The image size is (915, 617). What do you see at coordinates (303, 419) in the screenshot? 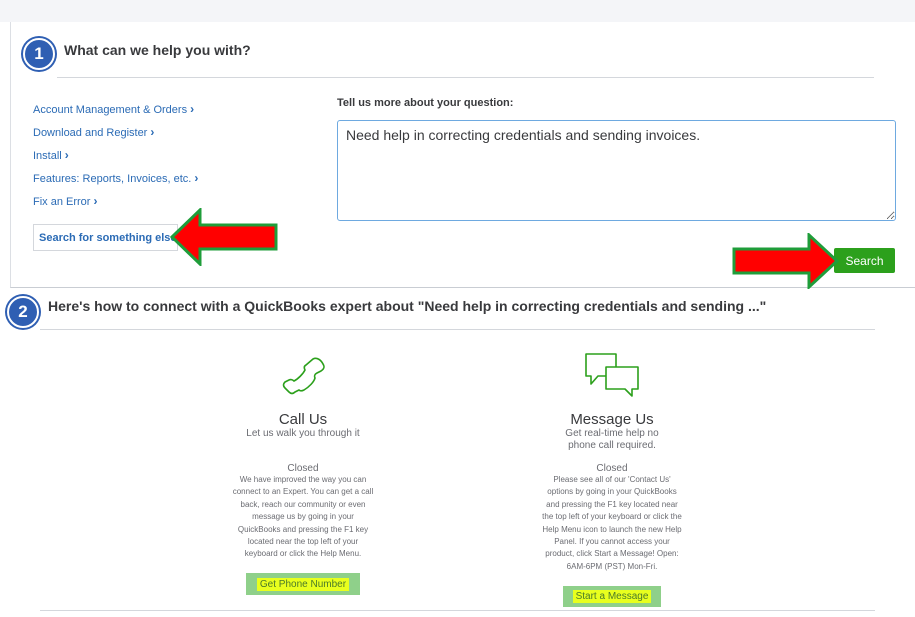
I see `call-us-title: Call Us` at bounding box center [303, 419].